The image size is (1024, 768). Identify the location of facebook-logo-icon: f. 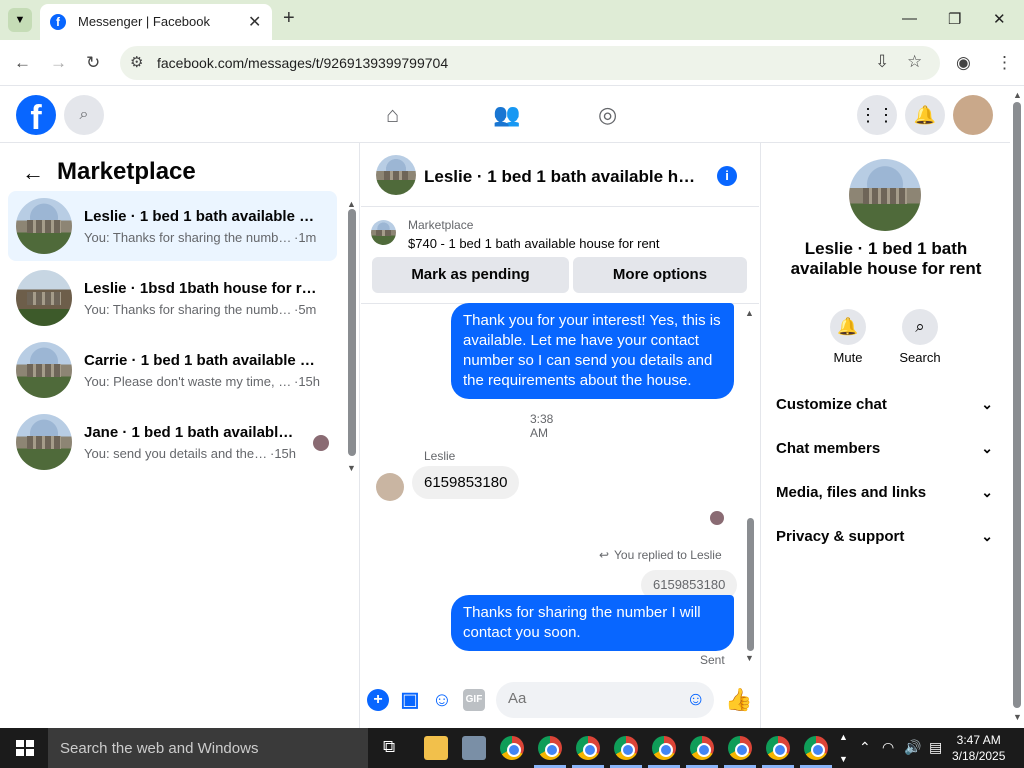
(36, 116).